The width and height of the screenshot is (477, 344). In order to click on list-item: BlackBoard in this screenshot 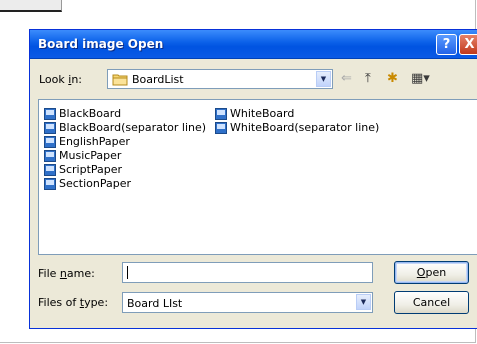, I will do `click(82, 114)`.